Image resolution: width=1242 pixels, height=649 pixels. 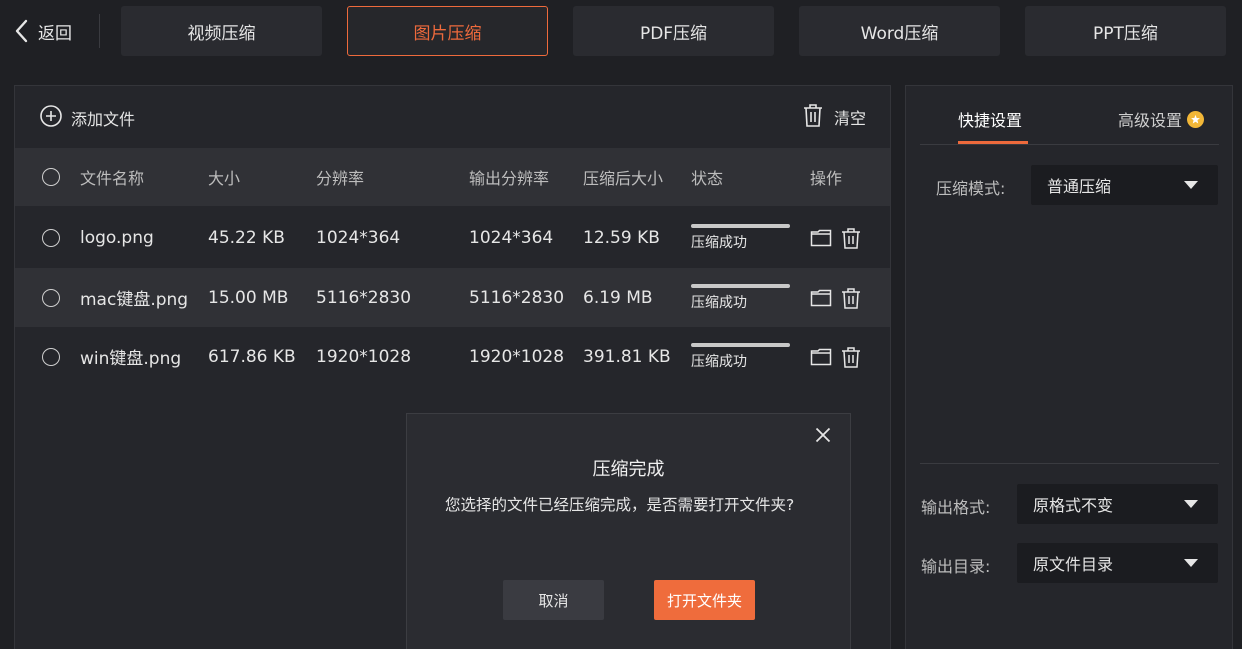 What do you see at coordinates (358, 237) in the screenshot?
I see `file-resolution: 1024*364` at bounding box center [358, 237].